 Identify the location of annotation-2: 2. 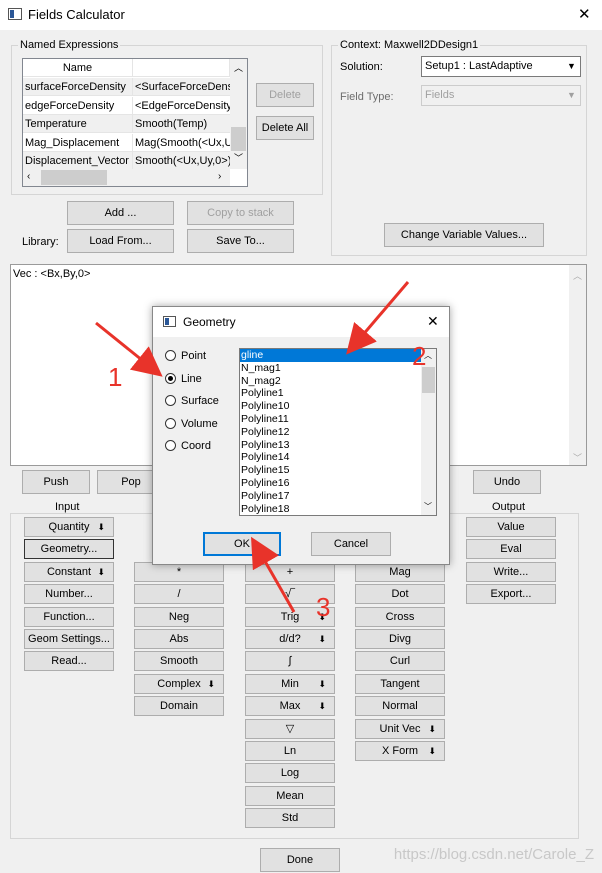
(419, 356).